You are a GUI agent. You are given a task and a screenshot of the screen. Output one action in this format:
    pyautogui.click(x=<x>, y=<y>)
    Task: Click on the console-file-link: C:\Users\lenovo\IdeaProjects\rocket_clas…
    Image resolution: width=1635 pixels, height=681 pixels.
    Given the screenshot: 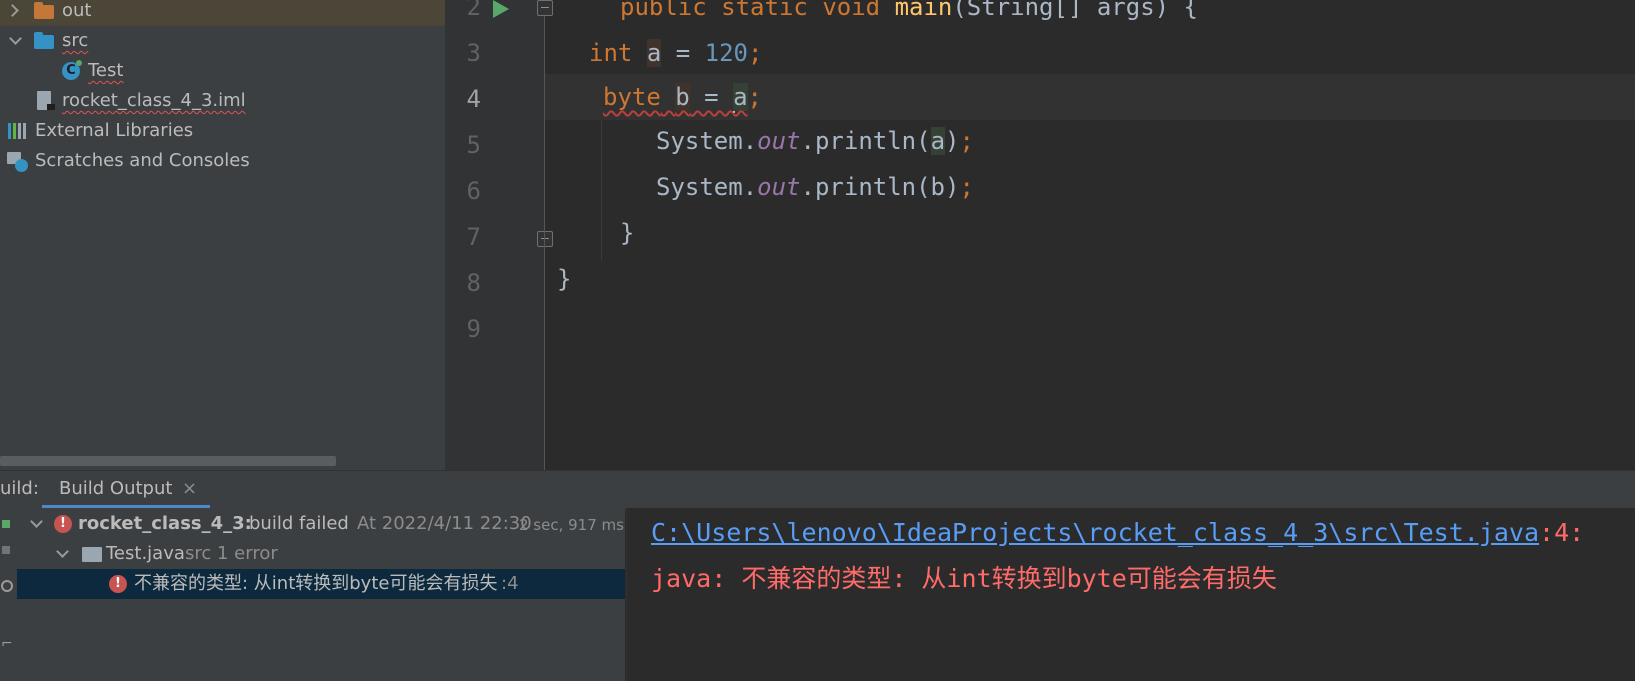 What is the action you would take?
    pyautogui.click(x=1095, y=532)
    